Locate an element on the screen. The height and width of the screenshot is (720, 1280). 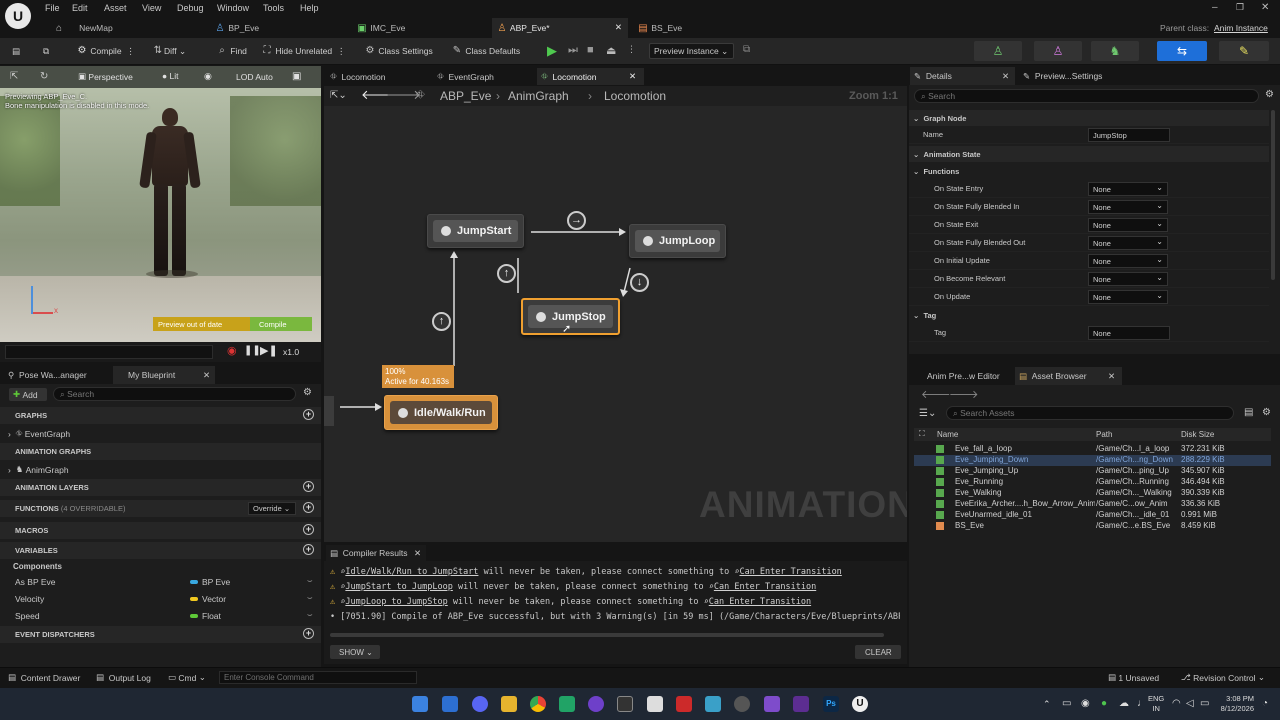
animation-state-category: ⌄ Animation State is located at coordinates (1089, 154).